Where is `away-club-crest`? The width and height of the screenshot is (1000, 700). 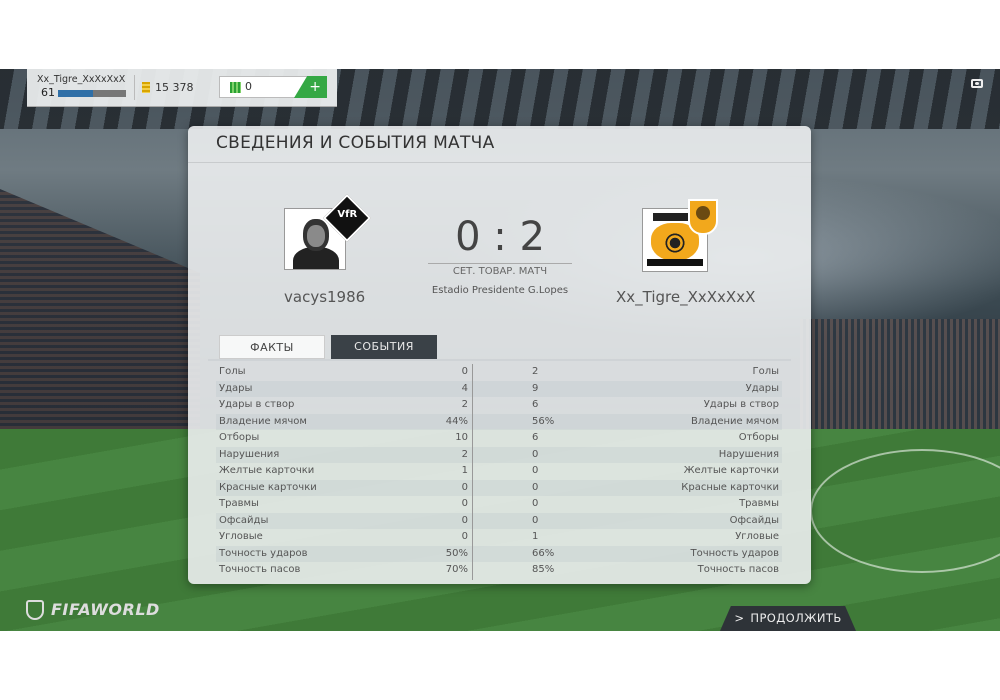
away-club-crest is located at coordinates (703, 217).